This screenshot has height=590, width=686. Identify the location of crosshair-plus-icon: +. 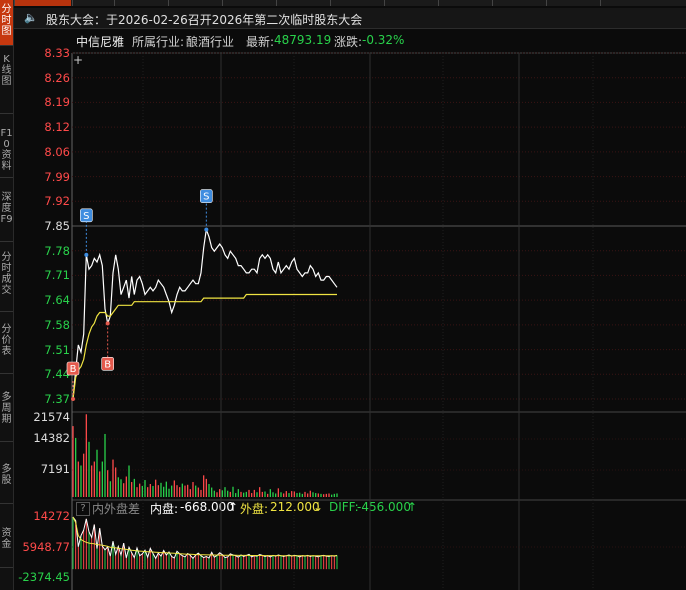
(78, 60).